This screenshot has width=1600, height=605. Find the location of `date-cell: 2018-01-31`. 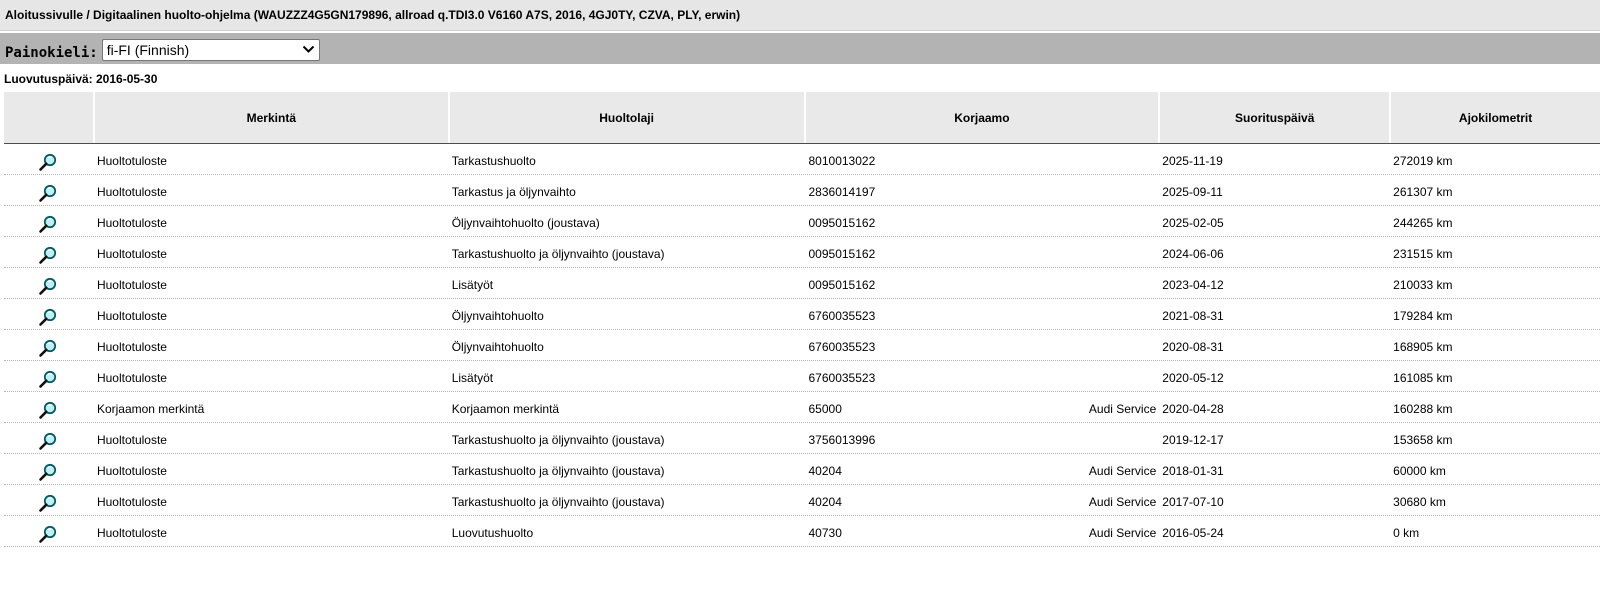

date-cell: 2018-01-31 is located at coordinates (1193, 471).